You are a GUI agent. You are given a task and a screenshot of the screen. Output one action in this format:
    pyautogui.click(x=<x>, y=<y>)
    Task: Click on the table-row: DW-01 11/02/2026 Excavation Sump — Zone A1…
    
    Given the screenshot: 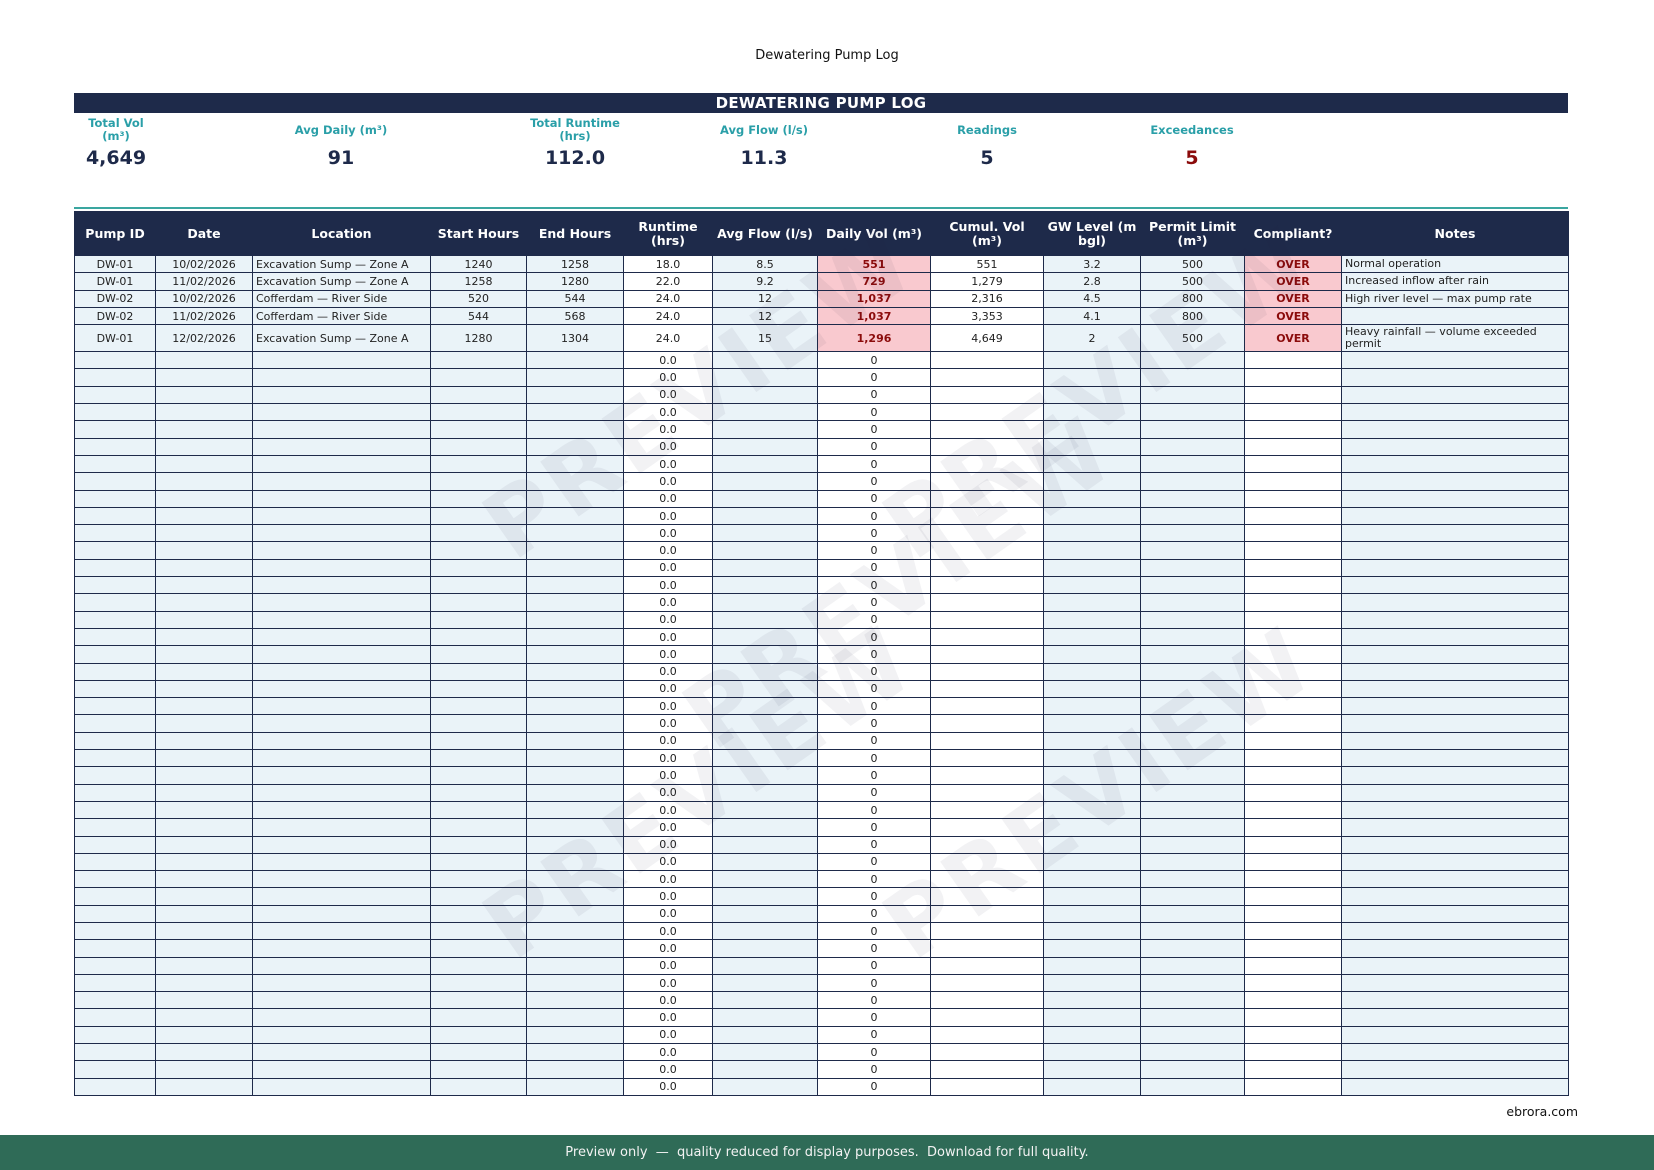 What is the action you would take?
    pyautogui.click(x=821, y=281)
    